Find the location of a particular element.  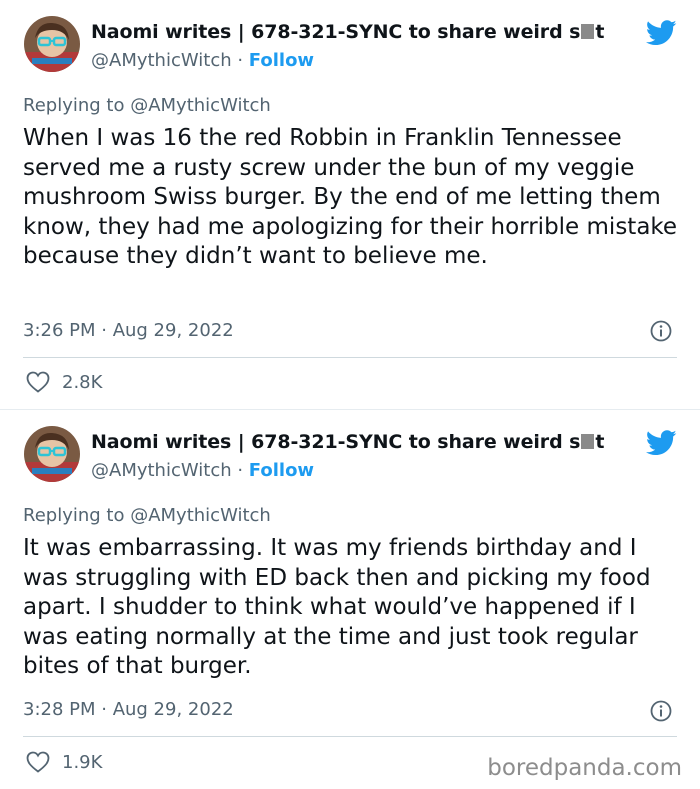

timestamp: 3:28 PM · Aug 29, 2022 is located at coordinates (128, 709).